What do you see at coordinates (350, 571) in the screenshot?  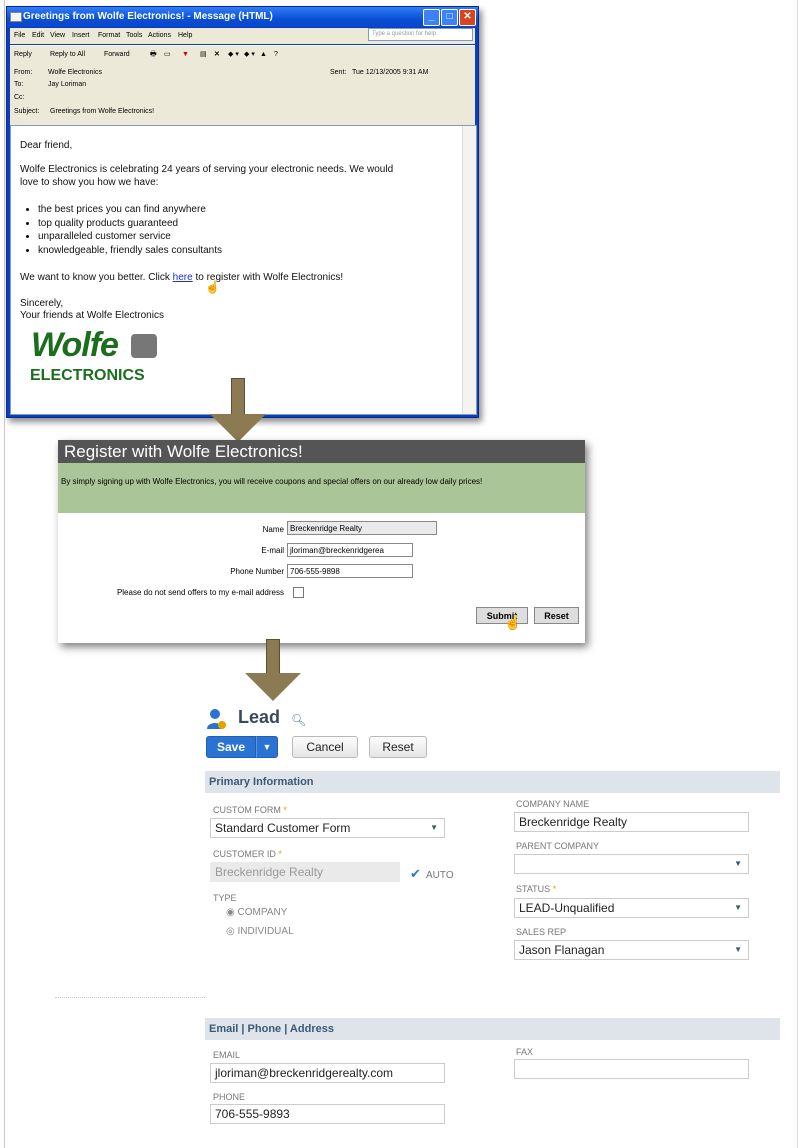 I see `phone-input: 706-555-9898` at bounding box center [350, 571].